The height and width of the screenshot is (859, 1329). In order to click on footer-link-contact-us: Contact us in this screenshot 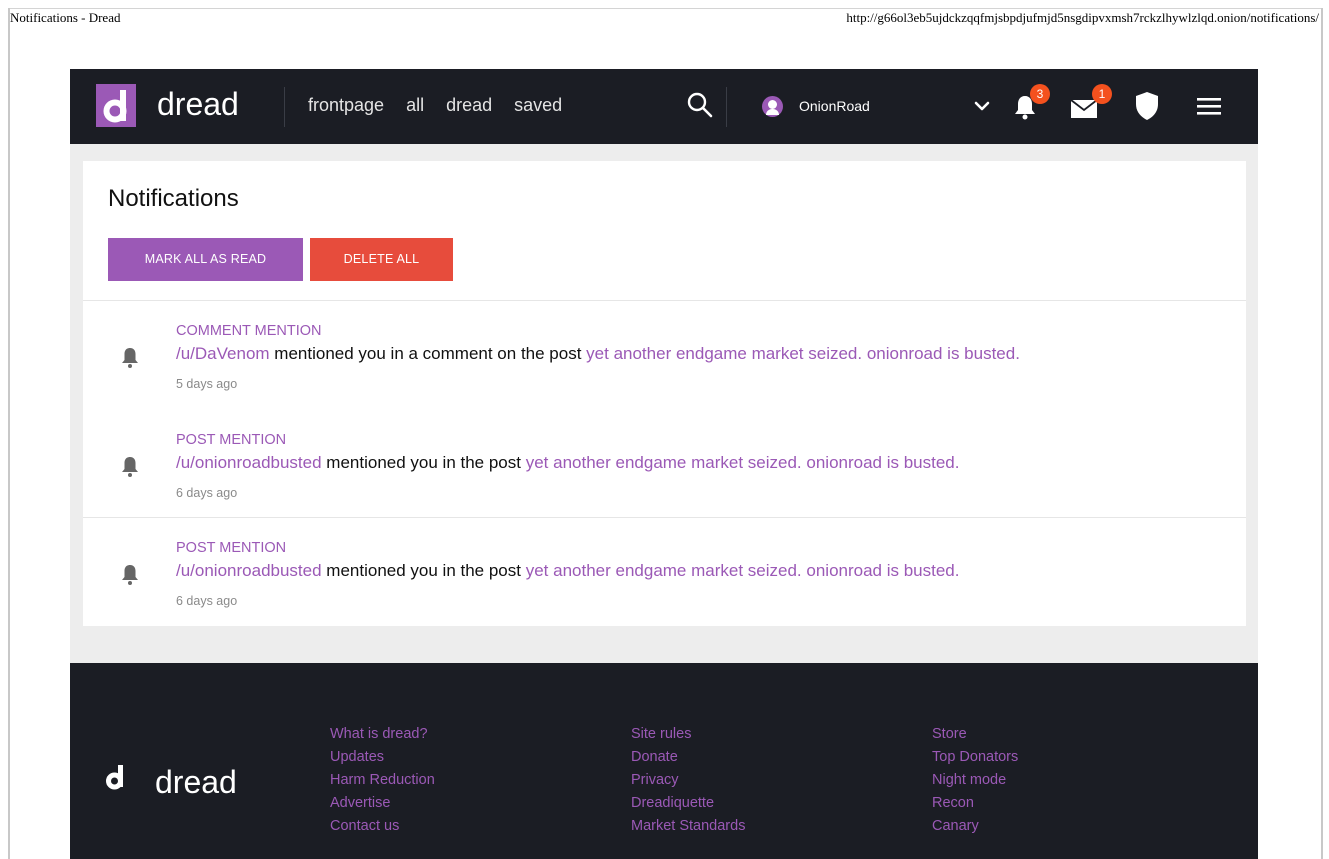, I will do `click(382, 826)`.